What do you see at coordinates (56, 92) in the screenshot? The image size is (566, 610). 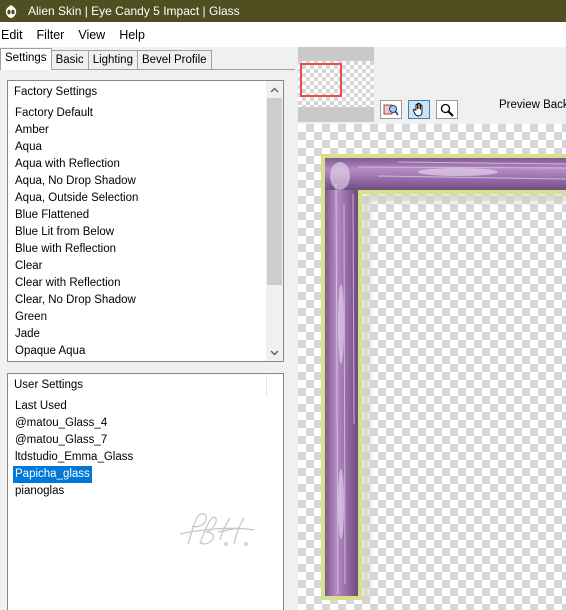 I see `factory-settings-header: Factory Settings` at bounding box center [56, 92].